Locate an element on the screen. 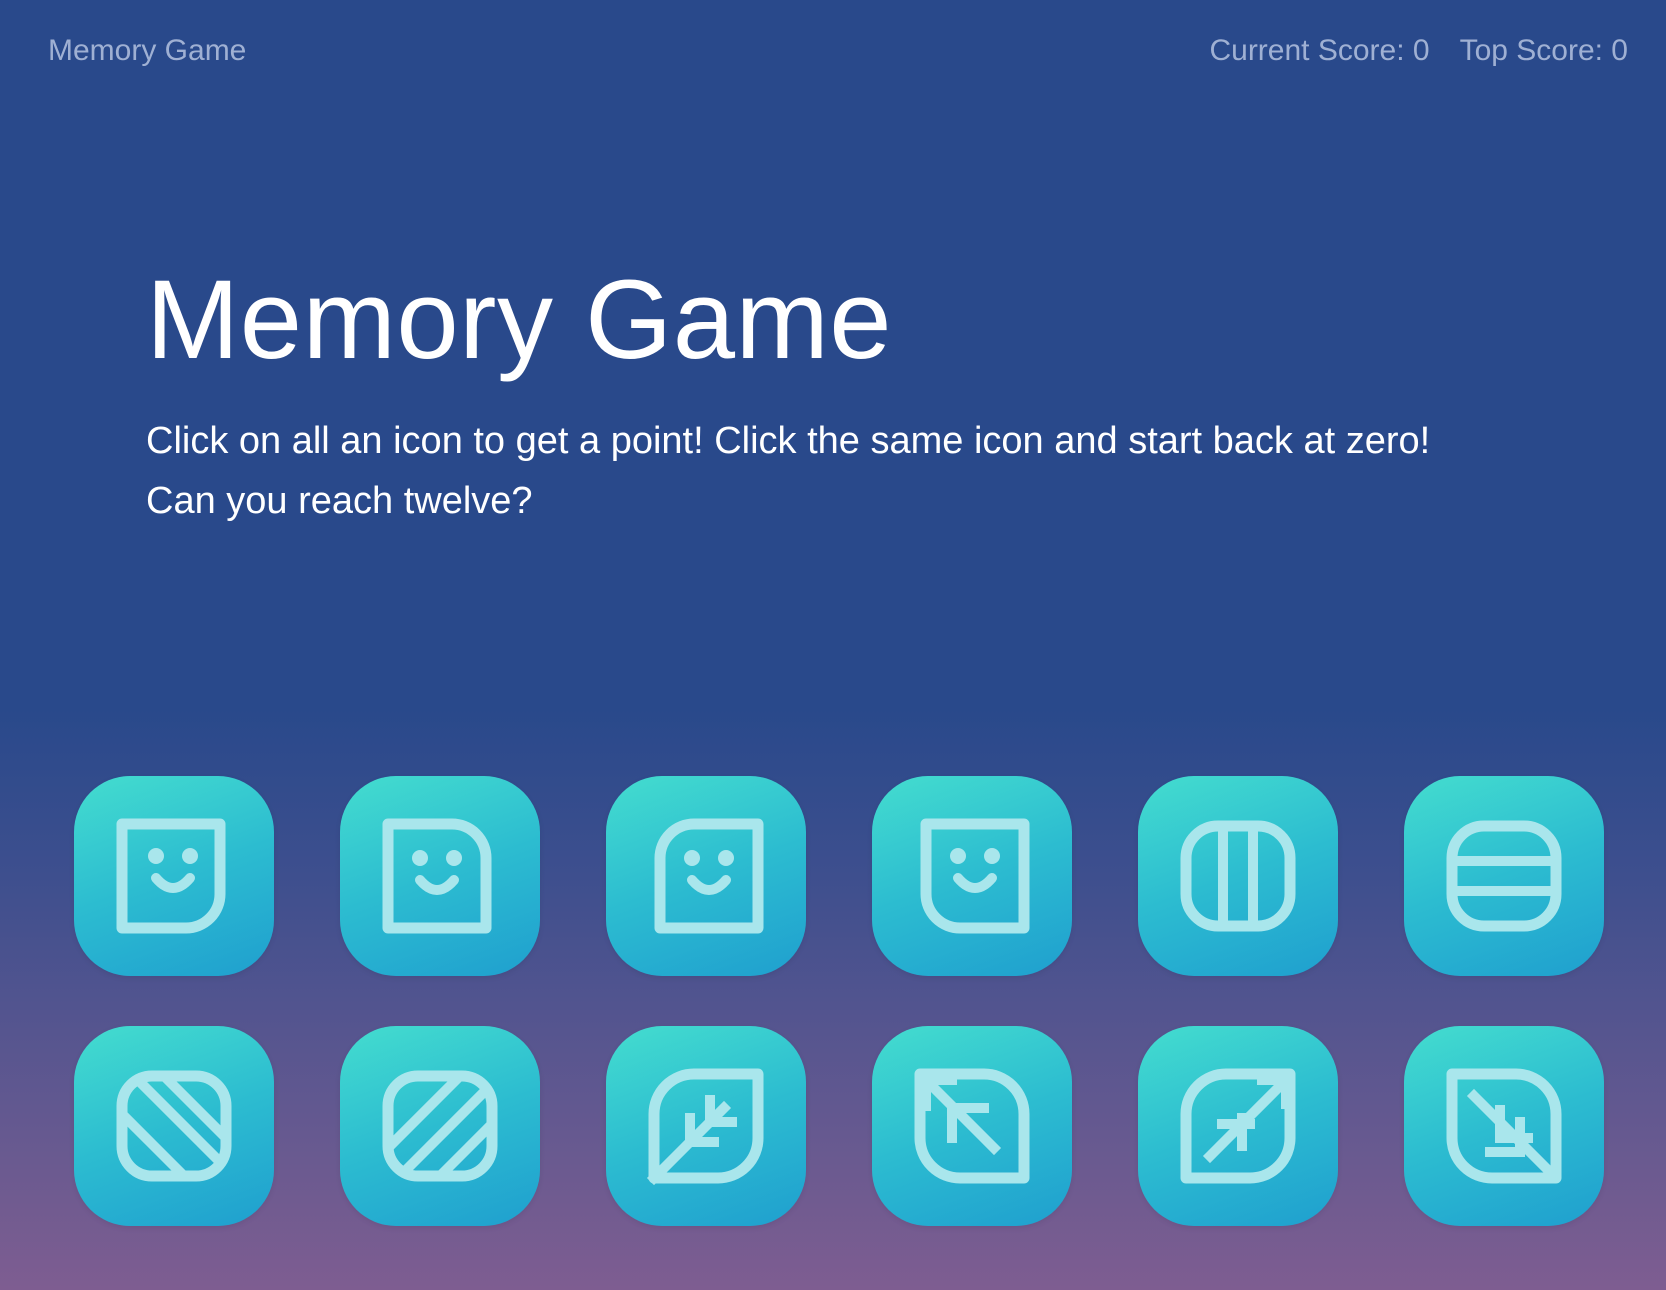 The height and width of the screenshot is (1290, 1666). leaf-arrow-down-right-icon is located at coordinates (1504, 1126).